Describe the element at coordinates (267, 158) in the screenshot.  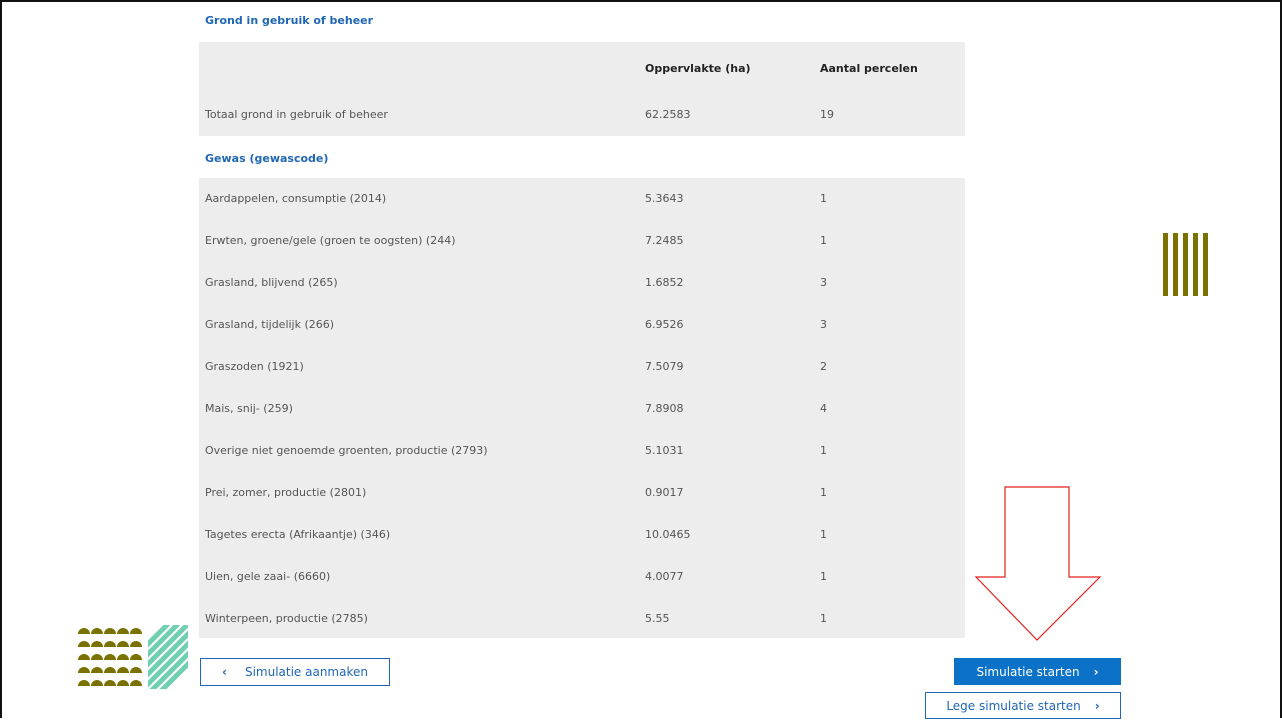
I see `section-title-gewas: Gewas (gewascode)` at that location.